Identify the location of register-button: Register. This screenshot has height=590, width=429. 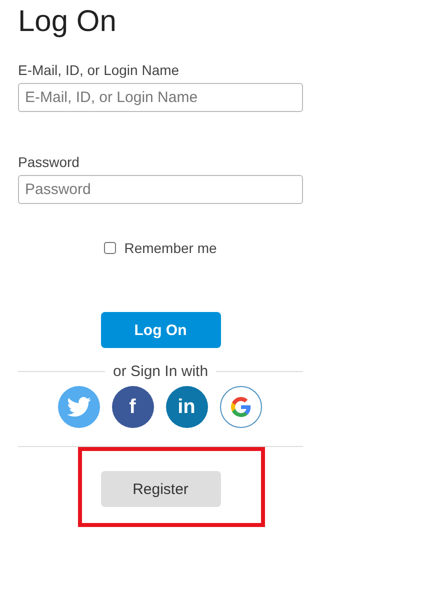
(160, 489).